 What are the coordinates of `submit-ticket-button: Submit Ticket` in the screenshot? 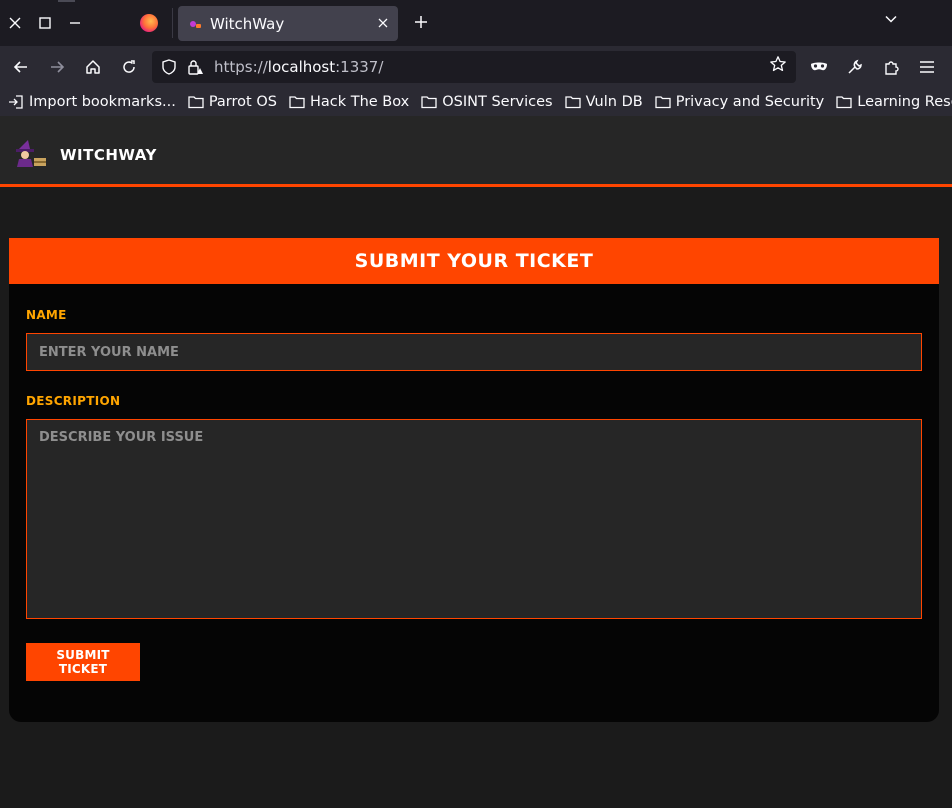 It's located at (83, 662).